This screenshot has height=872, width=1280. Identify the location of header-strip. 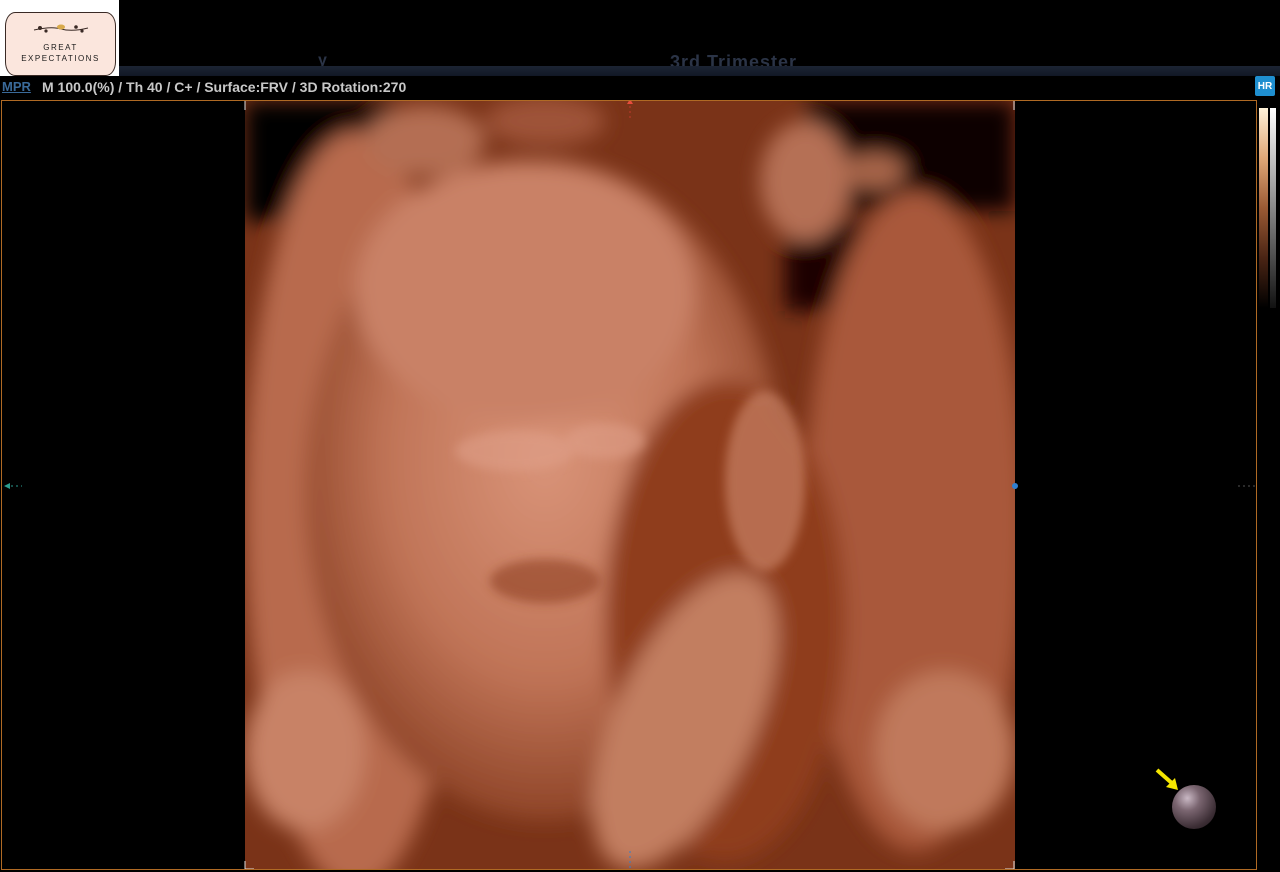
(640, 71).